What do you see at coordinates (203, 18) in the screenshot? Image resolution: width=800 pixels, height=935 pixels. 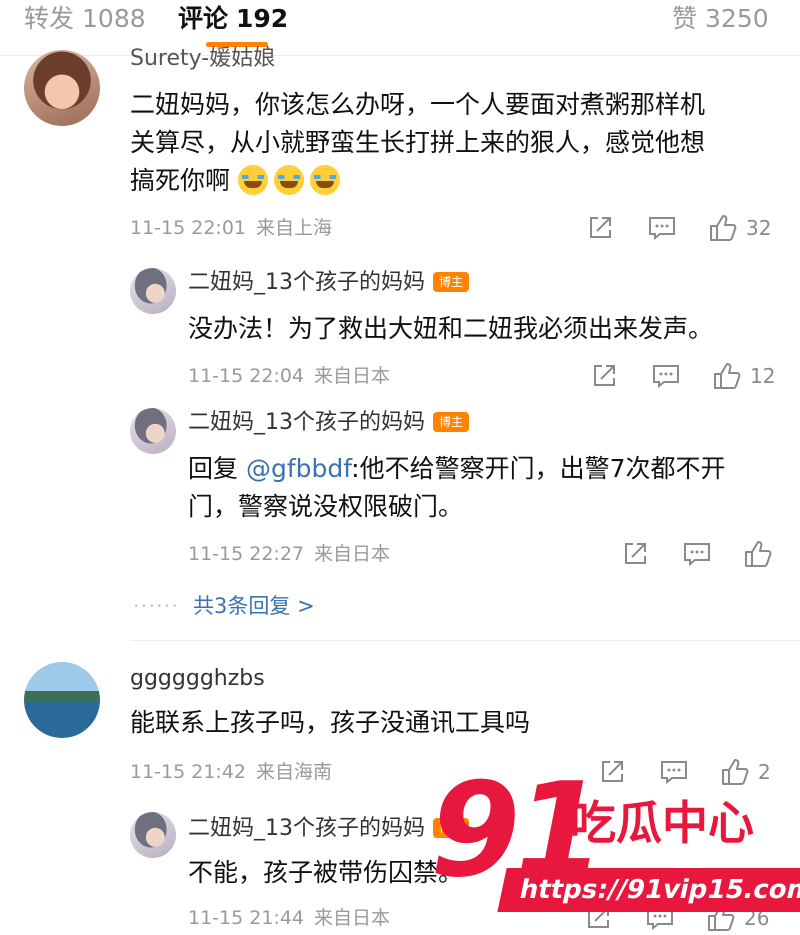 I see `tab-label: 评论` at bounding box center [203, 18].